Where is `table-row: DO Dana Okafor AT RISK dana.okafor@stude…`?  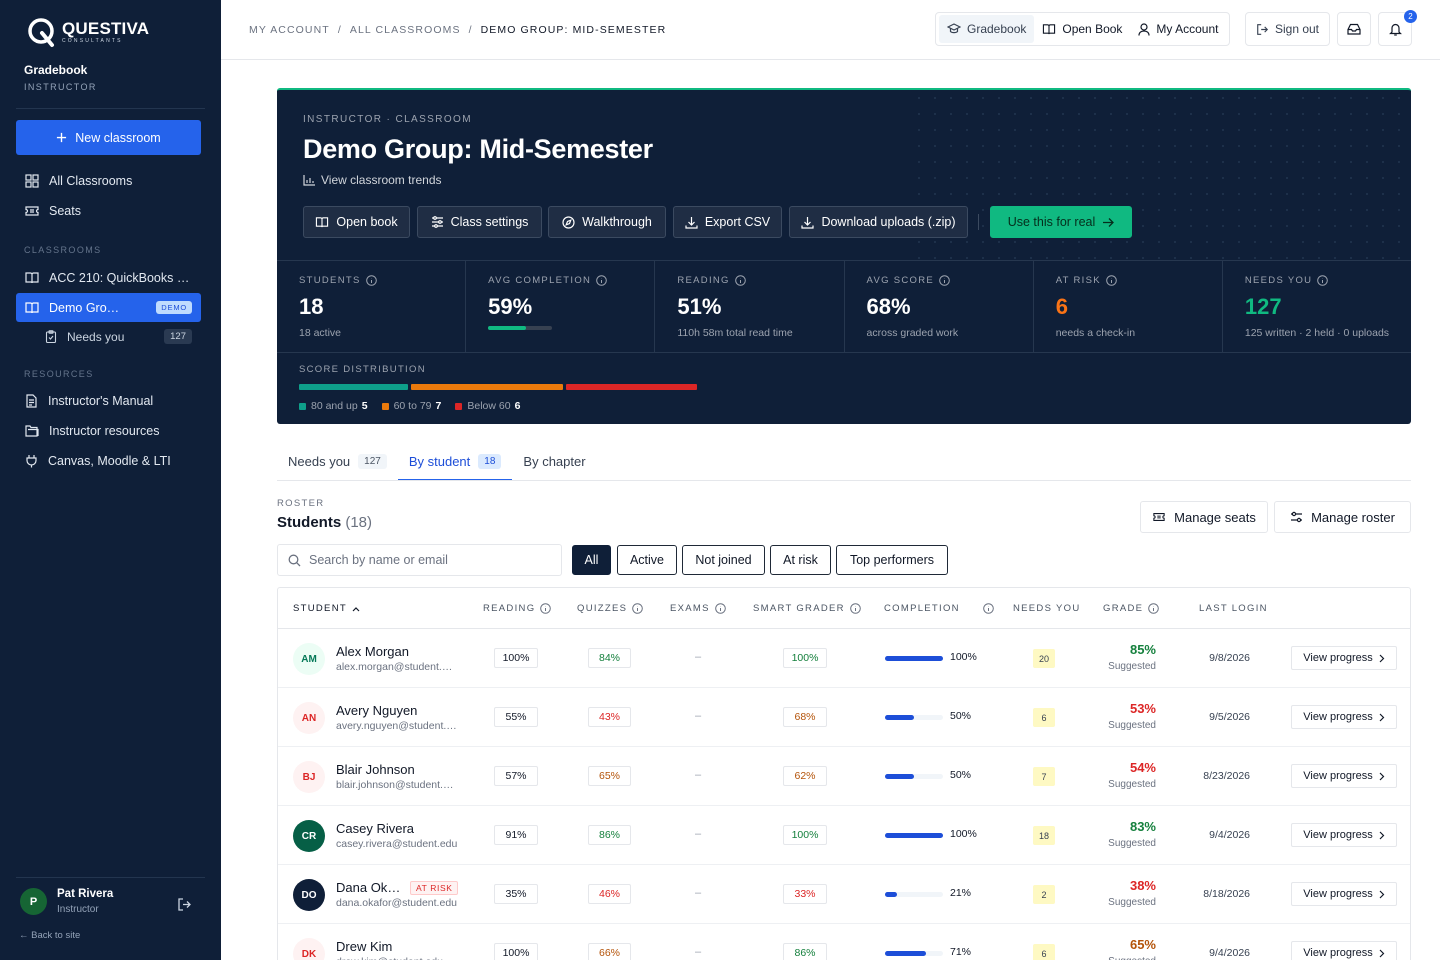
table-row: DO Dana Okafor AT RISK dana.okafor@stude… is located at coordinates (844, 894).